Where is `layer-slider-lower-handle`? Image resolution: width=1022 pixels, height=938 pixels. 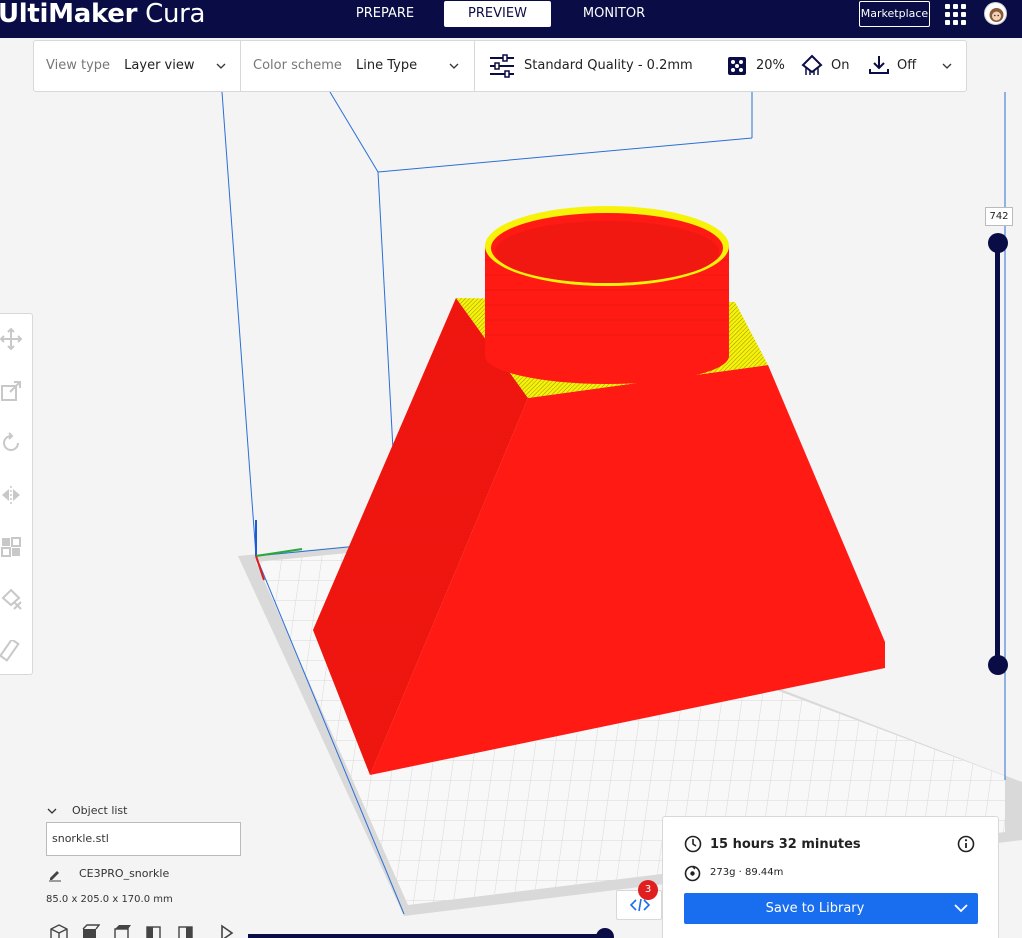 layer-slider-lower-handle is located at coordinates (998, 665).